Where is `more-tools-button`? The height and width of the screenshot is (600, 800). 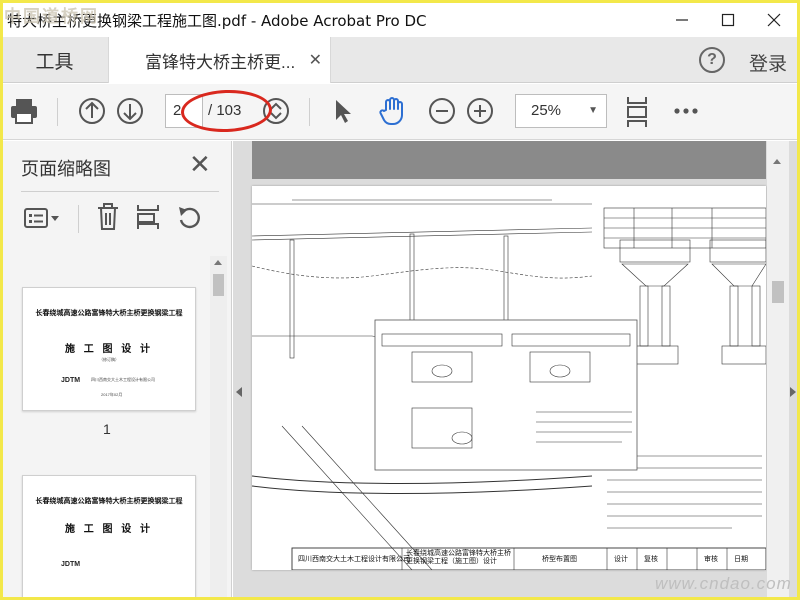 more-tools-button is located at coordinates (686, 111).